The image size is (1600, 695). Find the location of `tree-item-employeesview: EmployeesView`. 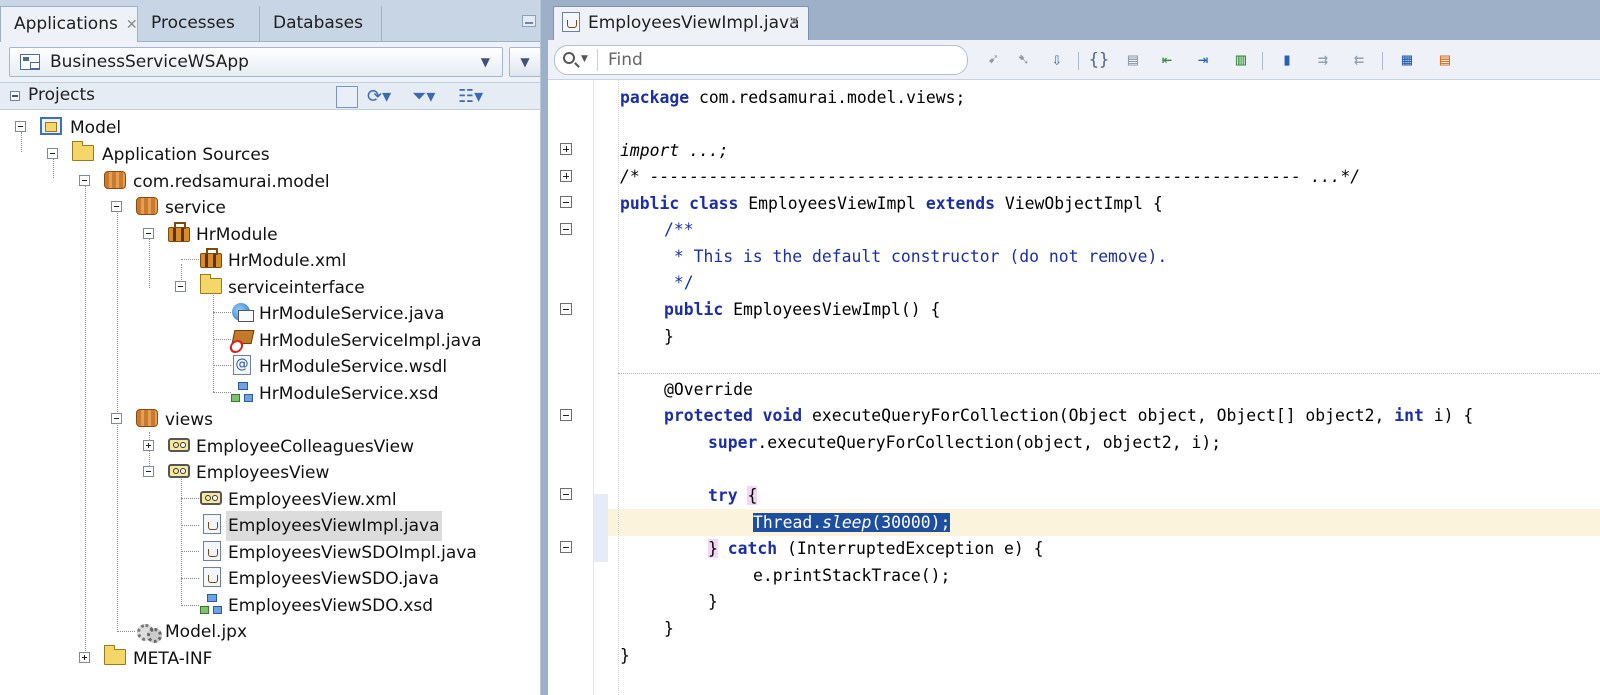

tree-item-employeesview: EmployeesView is located at coordinates (170, 471).